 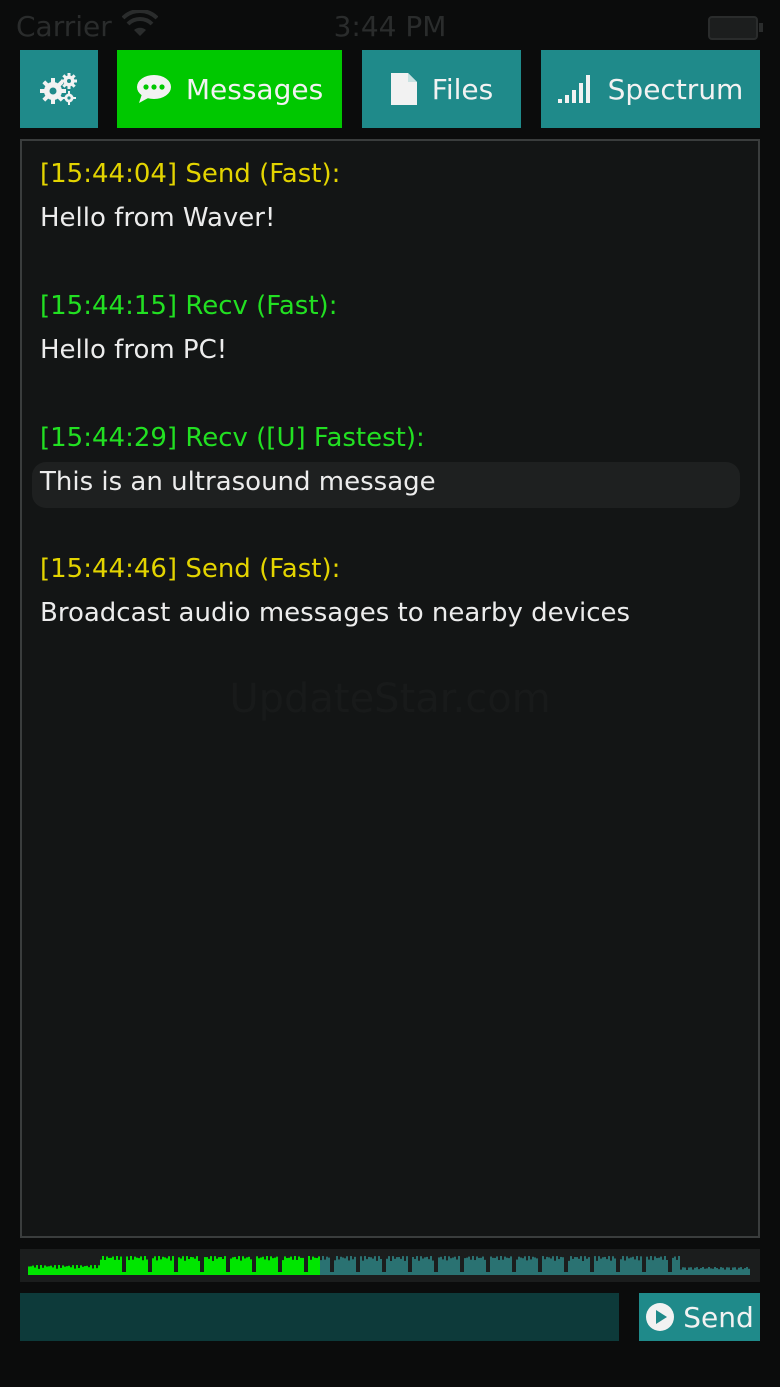 What do you see at coordinates (389, 1265) in the screenshot?
I see `waveform-graphic` at bounding box center [389, 1265].